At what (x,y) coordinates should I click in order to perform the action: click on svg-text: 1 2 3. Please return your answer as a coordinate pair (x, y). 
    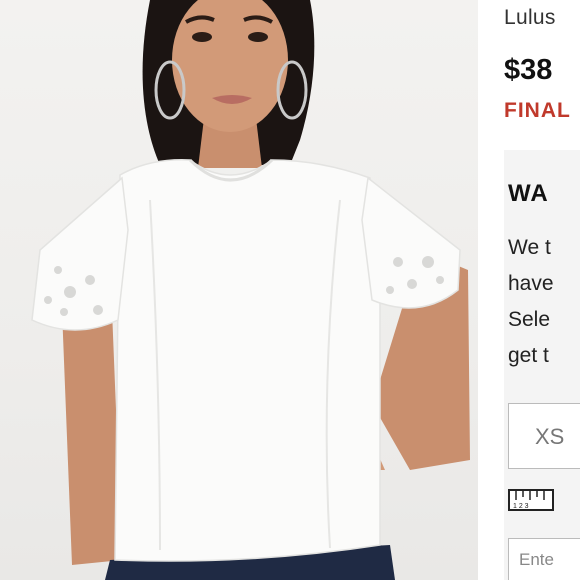
    Looking at the image, I should click on (521, 506).